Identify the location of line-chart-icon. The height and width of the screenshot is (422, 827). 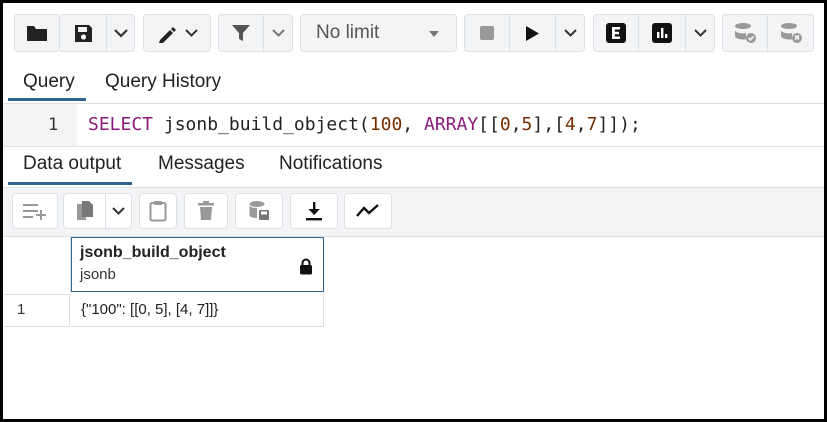
(367, 210).